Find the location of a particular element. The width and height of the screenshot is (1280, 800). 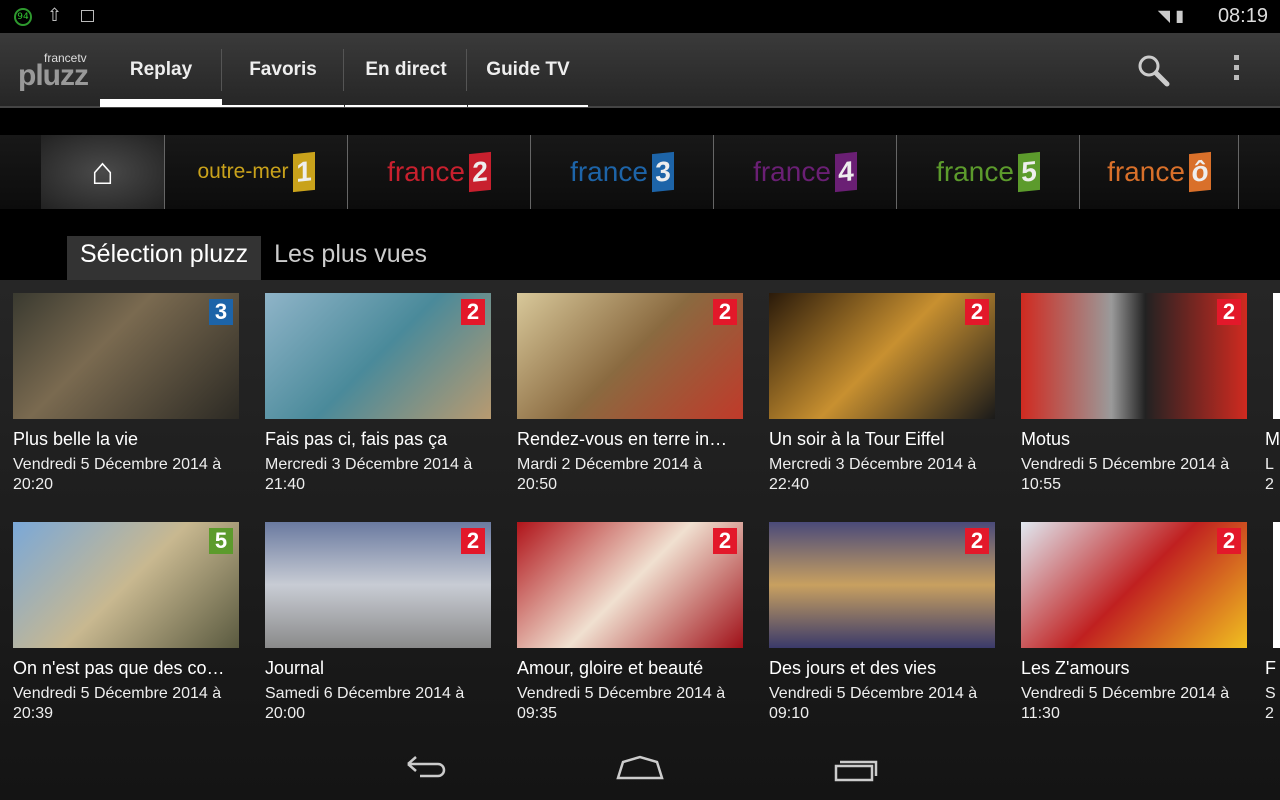

tab-label: Guide TV is located at coordinates (528, 69).